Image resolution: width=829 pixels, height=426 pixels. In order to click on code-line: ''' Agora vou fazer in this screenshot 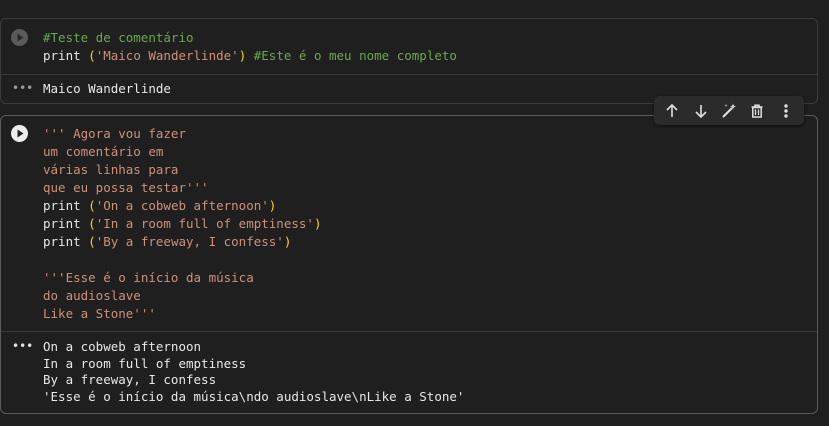, I will do `click(182, 134)`.